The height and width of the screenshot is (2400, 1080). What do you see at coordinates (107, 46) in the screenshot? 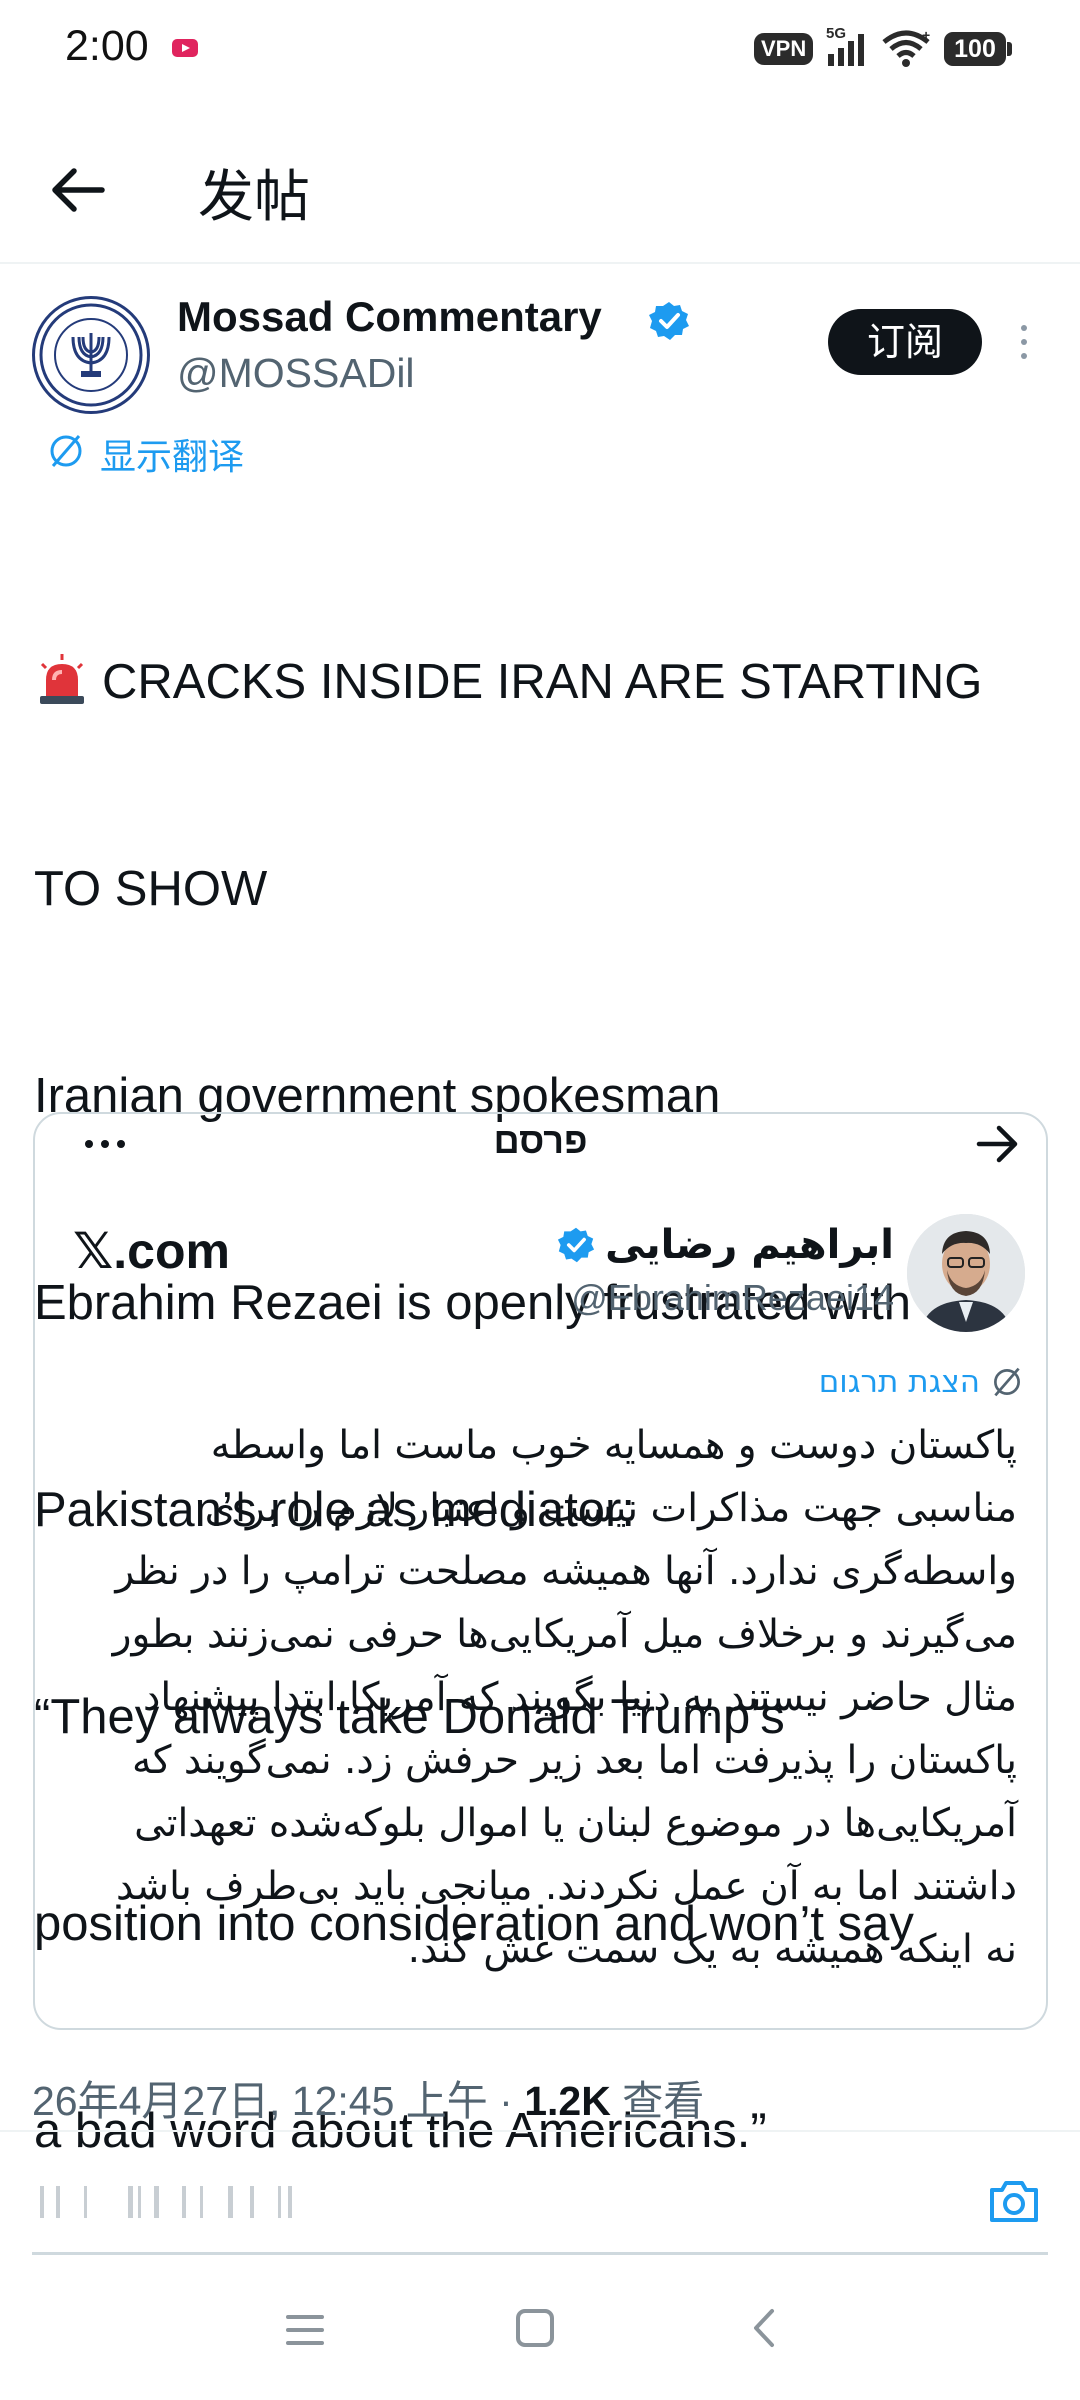
I see `status-time: 2:00` at bounding box center [107, 46].